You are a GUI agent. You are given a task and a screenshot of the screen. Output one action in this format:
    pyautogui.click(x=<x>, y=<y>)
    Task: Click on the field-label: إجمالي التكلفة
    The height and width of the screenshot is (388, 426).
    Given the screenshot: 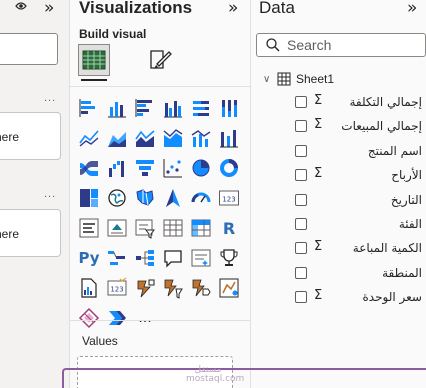 What is the action you would take?
    pyautogui.click(x=385, y=102)
    